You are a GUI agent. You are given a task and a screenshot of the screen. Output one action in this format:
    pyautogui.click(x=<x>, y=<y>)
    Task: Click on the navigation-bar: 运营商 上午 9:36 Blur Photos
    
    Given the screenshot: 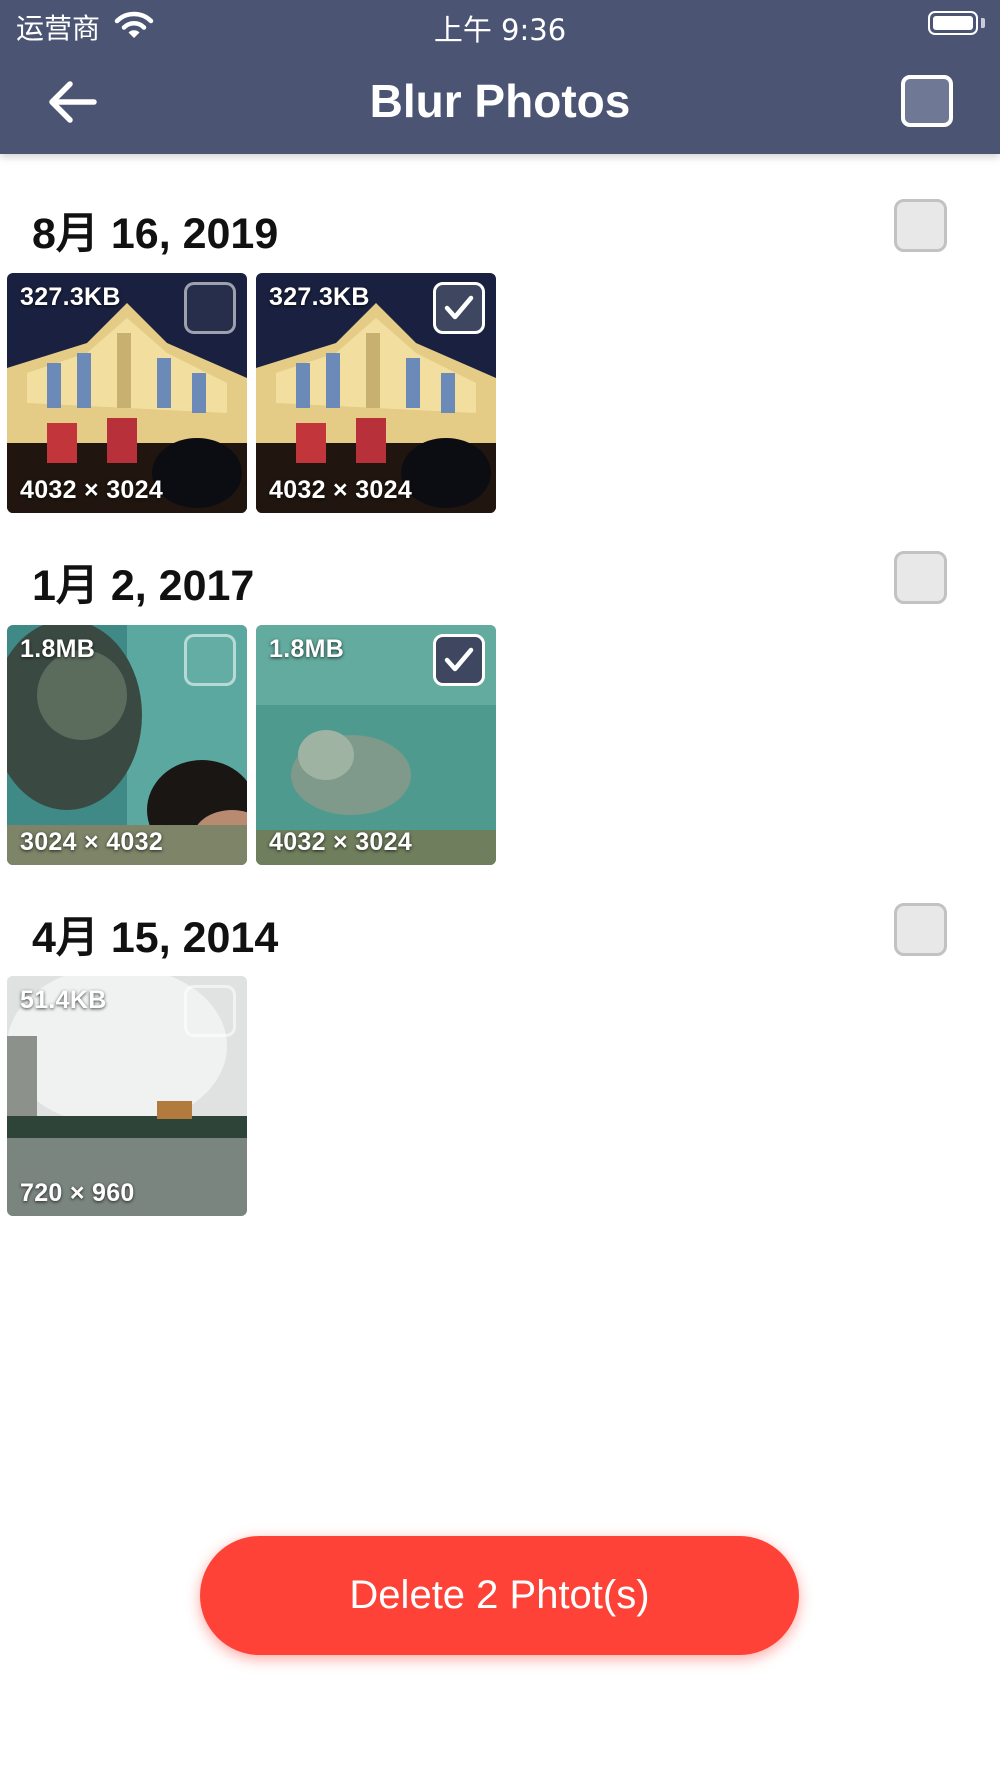 What is the action you would take?
    pyautogui.click(x=500, y=77)
    